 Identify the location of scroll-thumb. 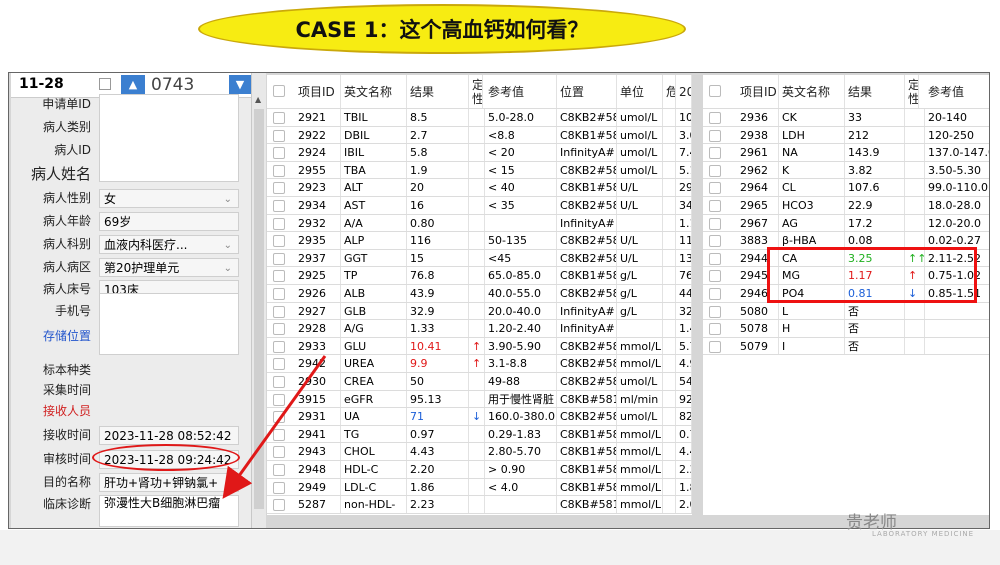
(259, 309).